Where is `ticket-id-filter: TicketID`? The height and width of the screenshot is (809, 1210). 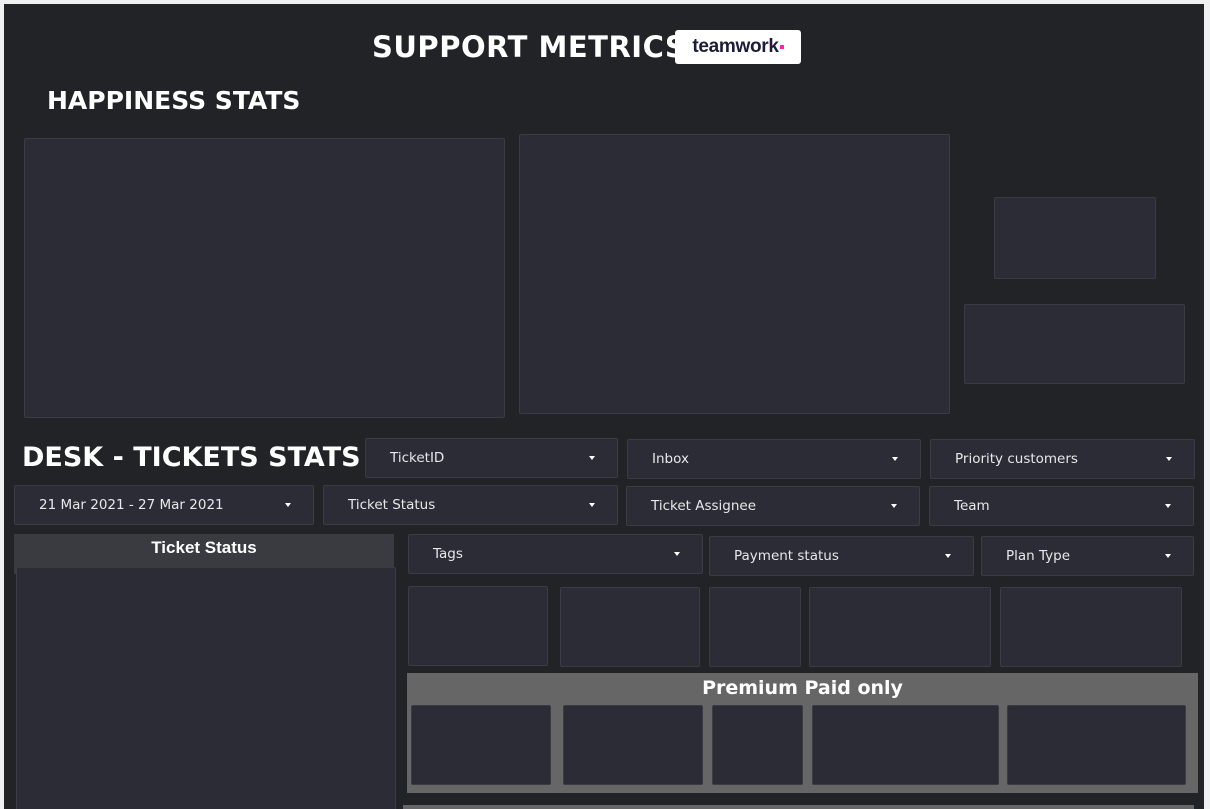 ticket-id-filter: TicketID is located at coordinates (491, 458).